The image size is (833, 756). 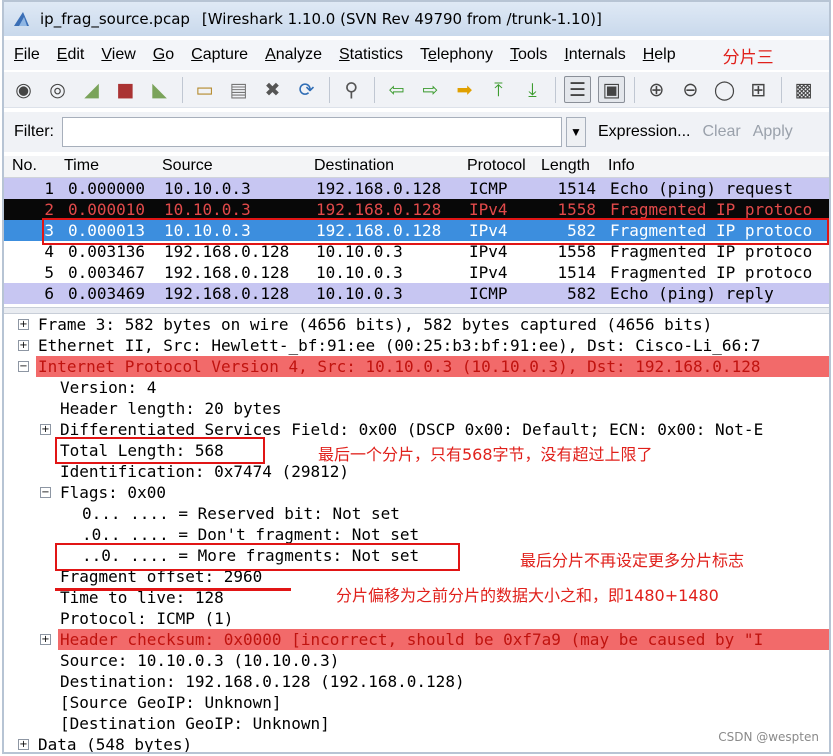 I want to click on go-last-icon: ⤓, so click(x=532, y=89).